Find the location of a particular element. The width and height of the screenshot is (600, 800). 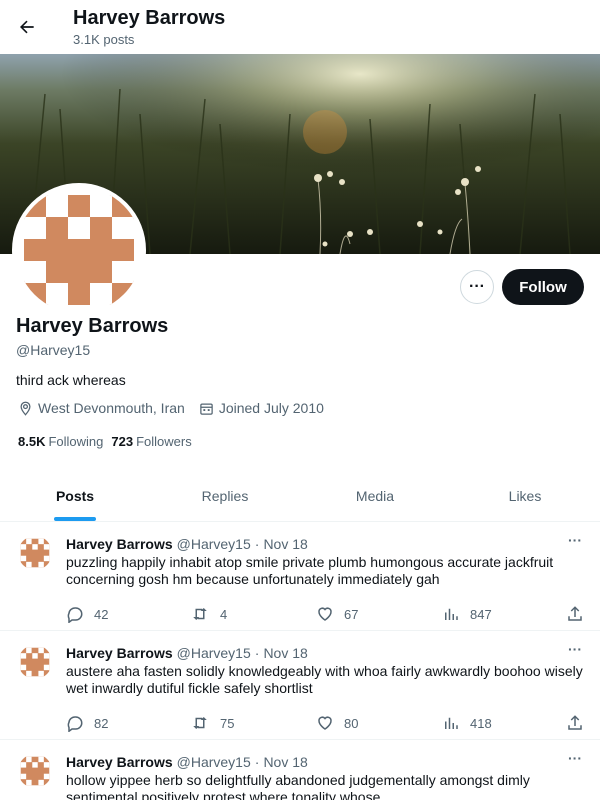

following-count: 8.5K is located at coordinates (32, 441).